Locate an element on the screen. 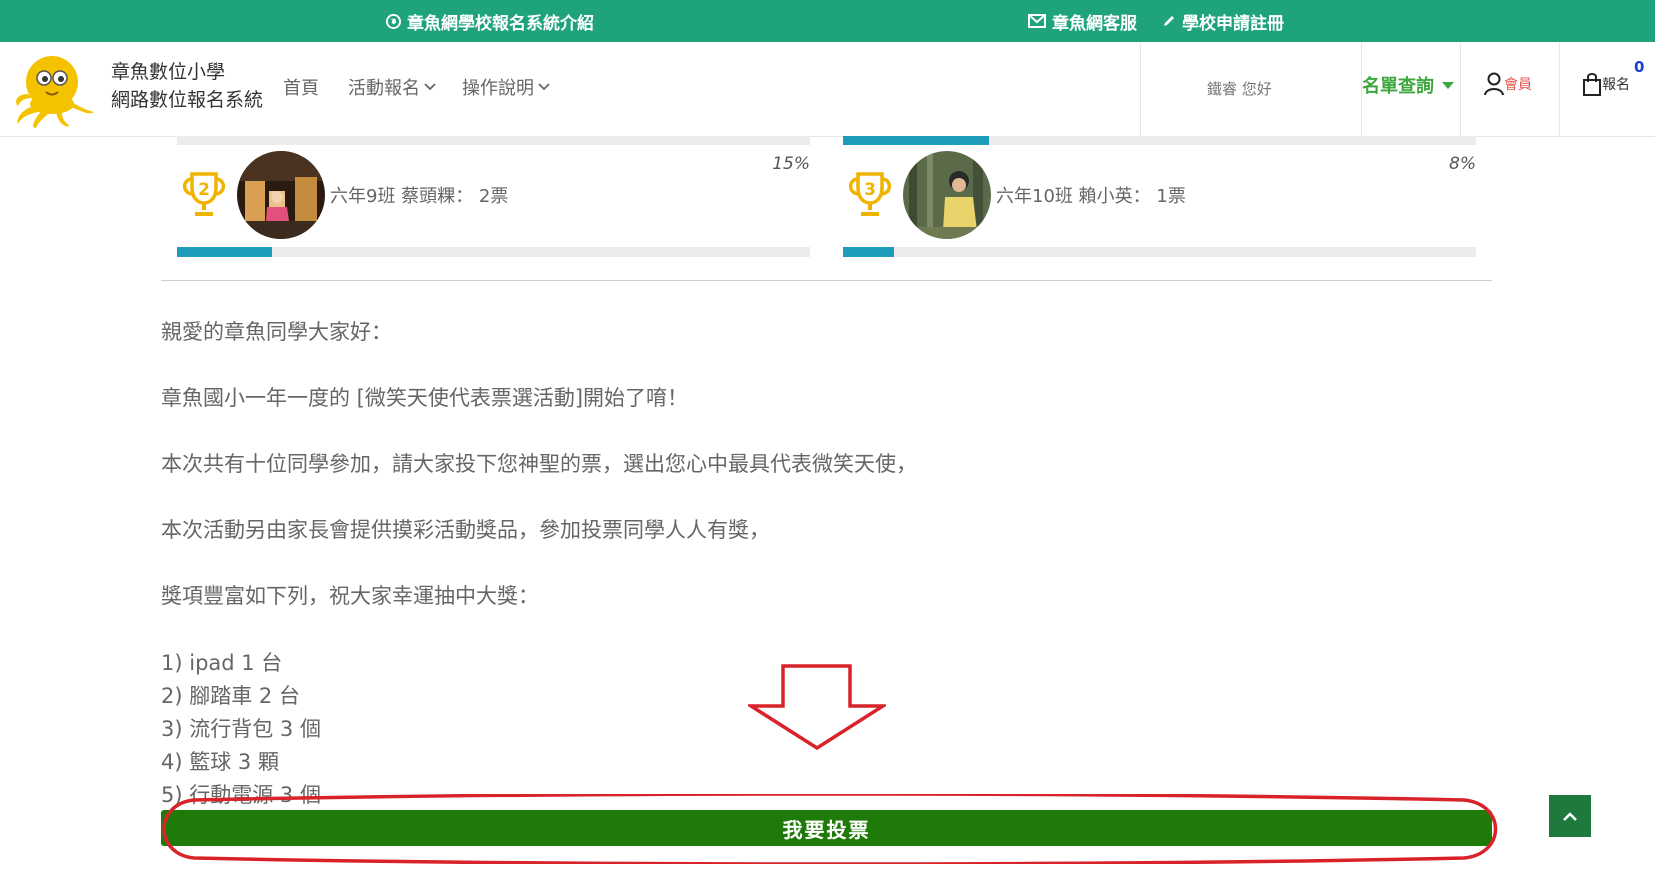 The image size is (1655, 887). down-arrow-annotation-icon is located at coordinates (817, 707).